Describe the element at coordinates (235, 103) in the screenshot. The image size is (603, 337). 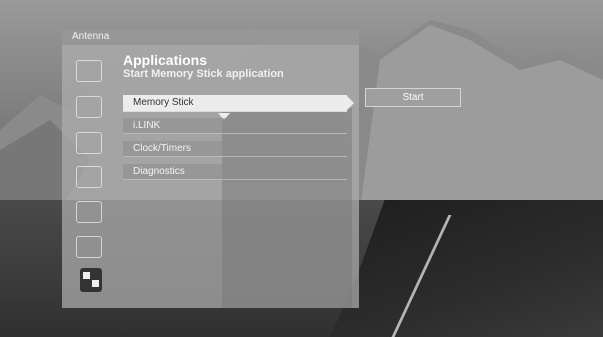
I see `menu-item-memory-stick: Memory Stick` at that location.